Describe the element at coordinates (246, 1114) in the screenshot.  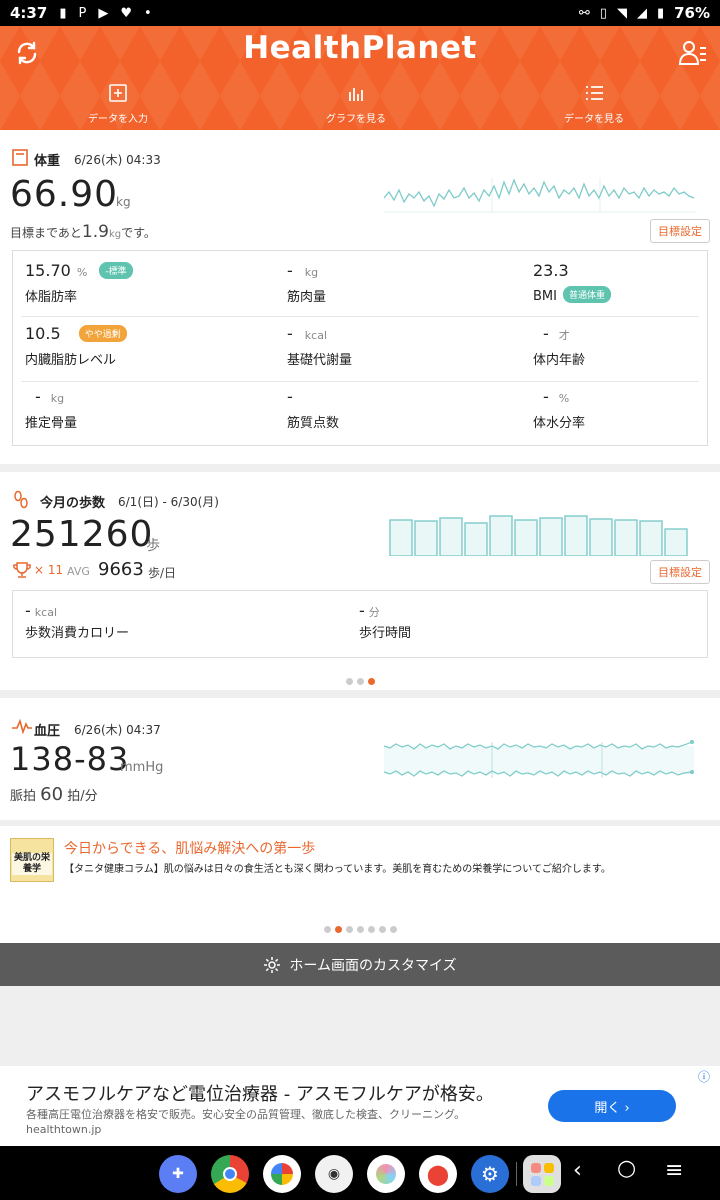
I see `ad-description: 各種高圧電位治療器を格安で販売。安心安全の品質管理、徹底した検査、クリーニング。` at that location.